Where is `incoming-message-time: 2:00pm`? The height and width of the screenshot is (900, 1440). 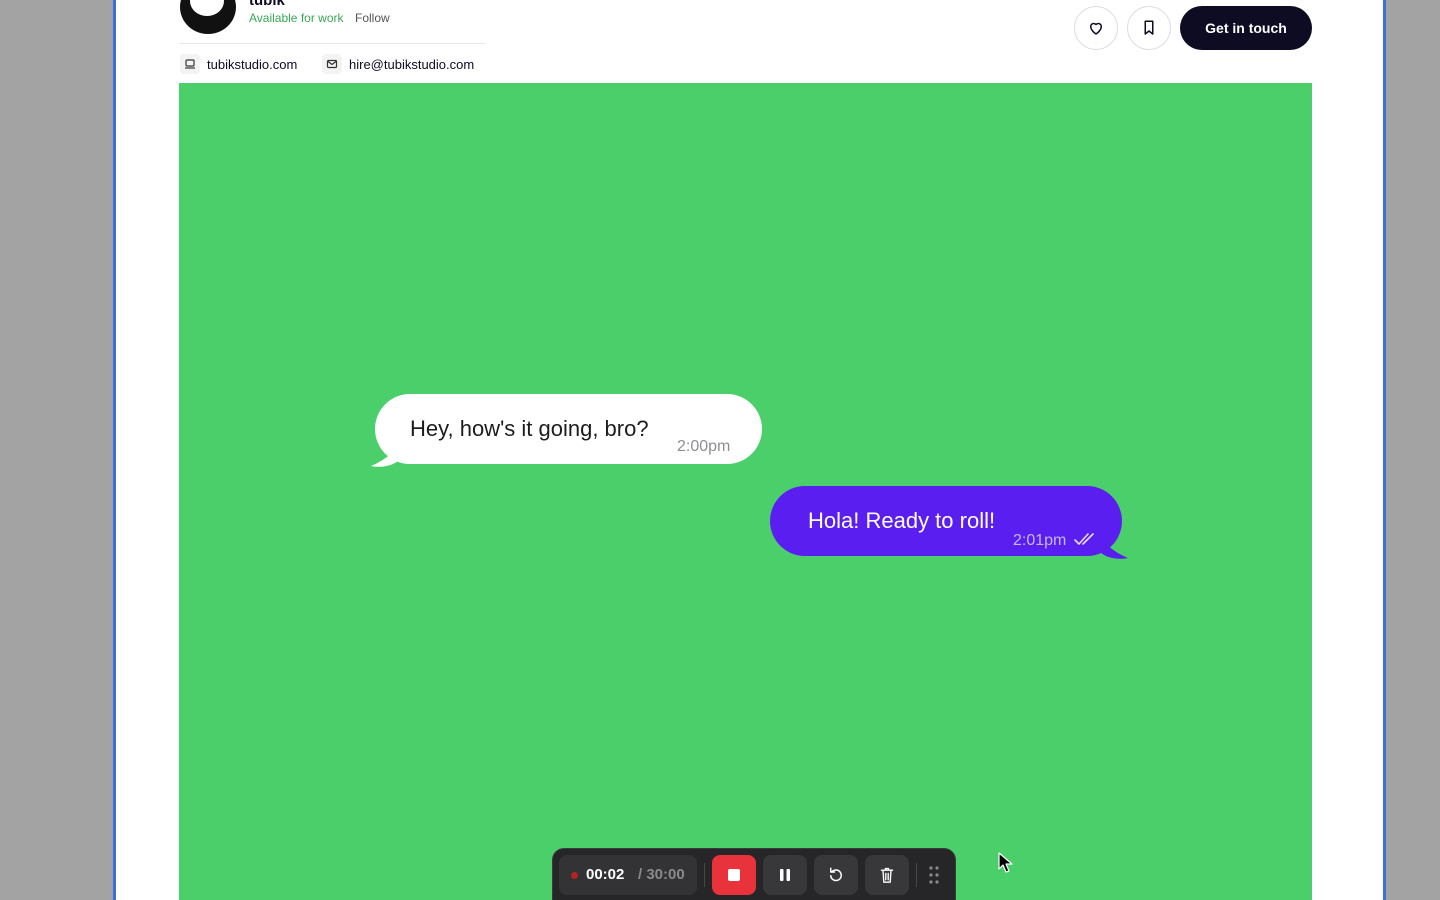 incoming-message-time: 2:00pm is located at coordinates (704, 446).